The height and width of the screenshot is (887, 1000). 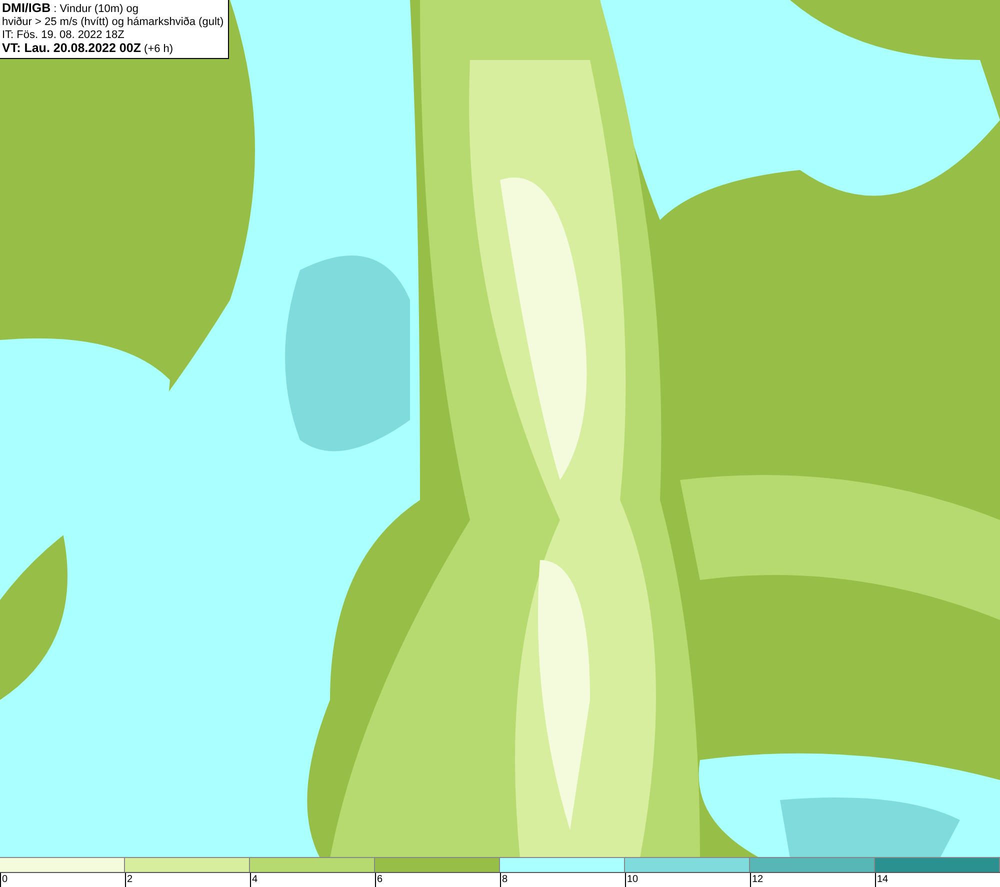 What do you see at coordinates (129, 880) in the screenshot?
I see `legend-tick-label: 2` at bounding box center [129, 880].